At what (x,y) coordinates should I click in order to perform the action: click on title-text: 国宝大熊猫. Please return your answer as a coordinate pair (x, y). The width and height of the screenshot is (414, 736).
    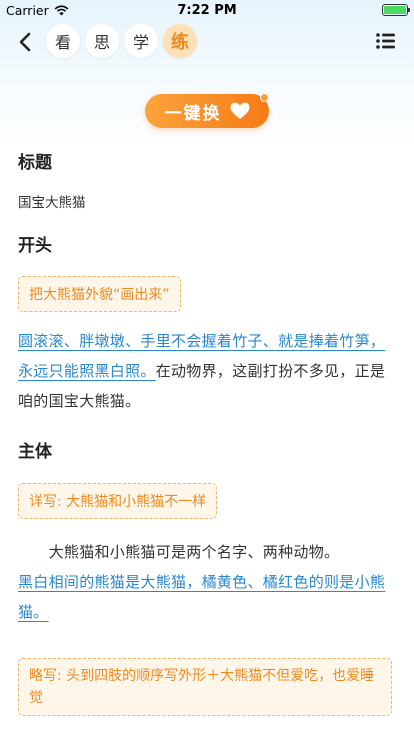
    Looking at the image, I should click on (52, 203).